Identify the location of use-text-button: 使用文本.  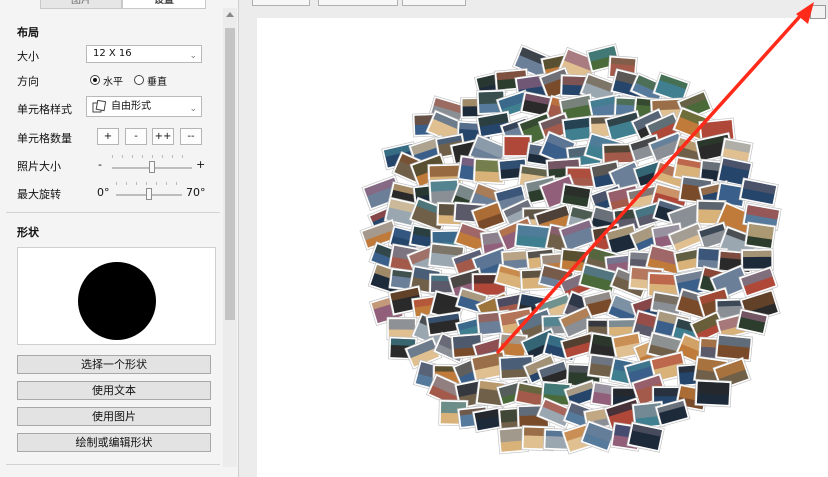
(114, 390).